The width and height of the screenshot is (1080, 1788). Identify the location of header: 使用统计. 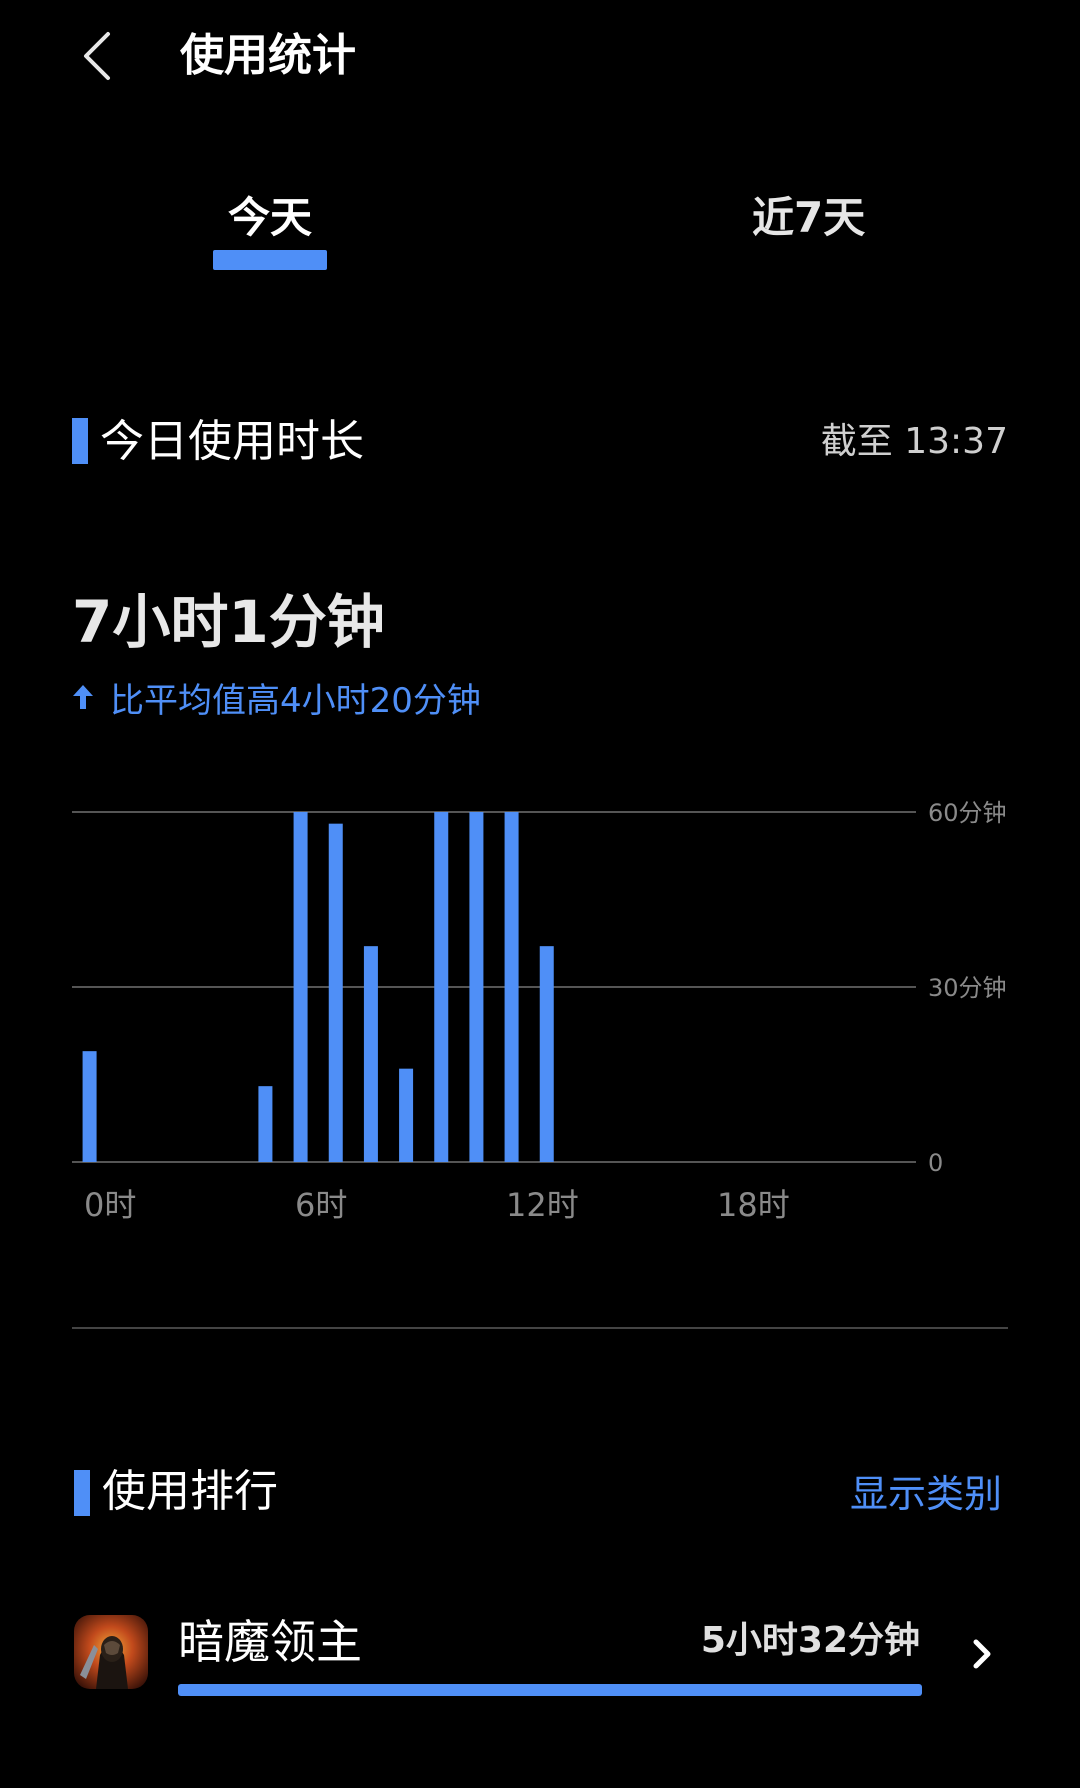
(540, 60).